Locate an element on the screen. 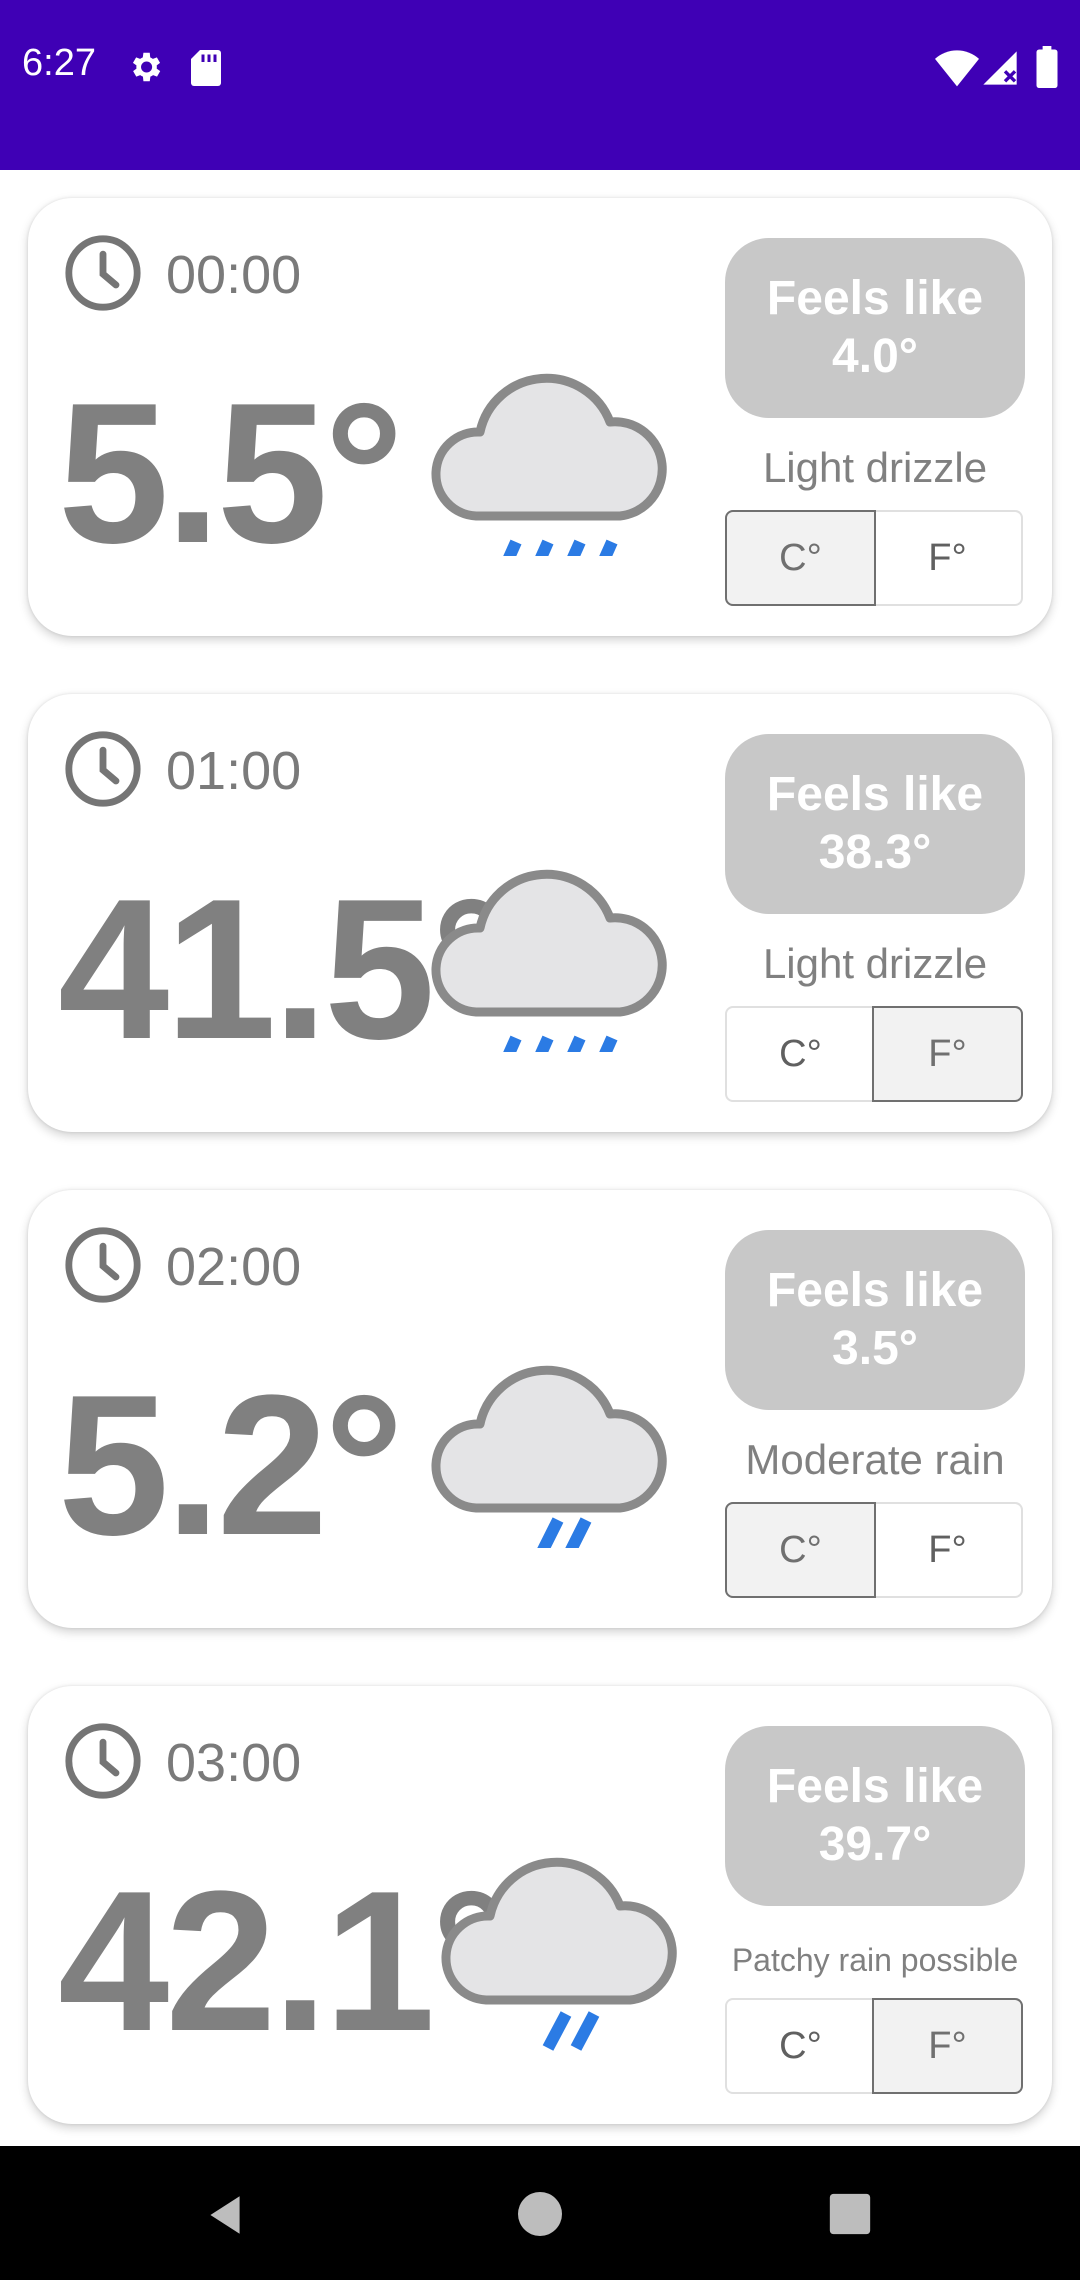  battery-icon is located at coordinates (1047, 67).